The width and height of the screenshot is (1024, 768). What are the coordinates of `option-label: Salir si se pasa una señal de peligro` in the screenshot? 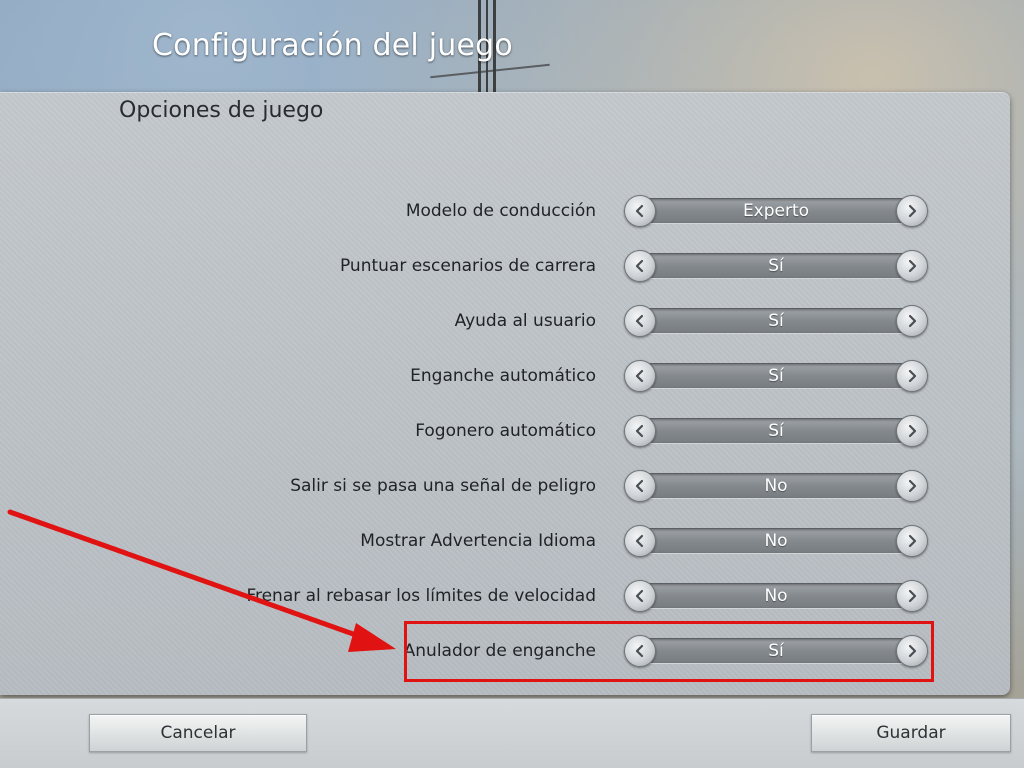 It's located at (443, 486).